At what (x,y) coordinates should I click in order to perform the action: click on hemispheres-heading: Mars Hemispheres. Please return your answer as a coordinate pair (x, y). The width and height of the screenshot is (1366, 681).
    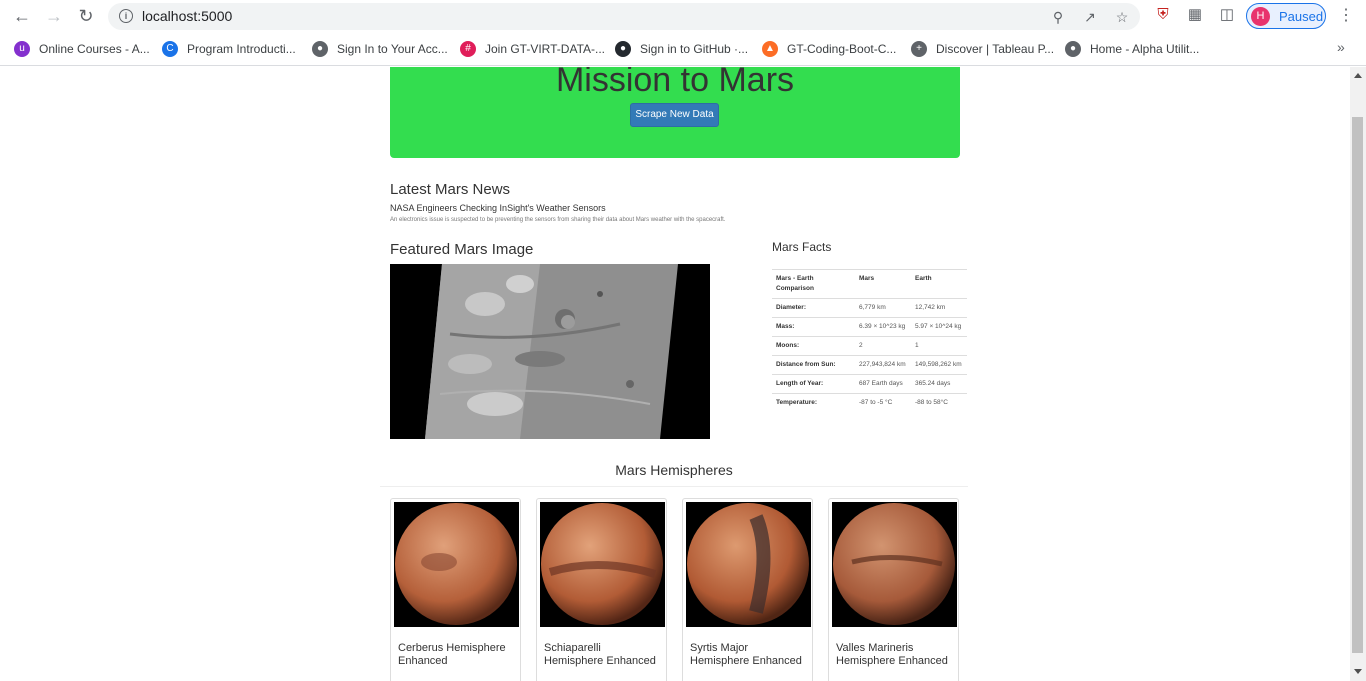
    Looking at the image, I should click on (674, 470).